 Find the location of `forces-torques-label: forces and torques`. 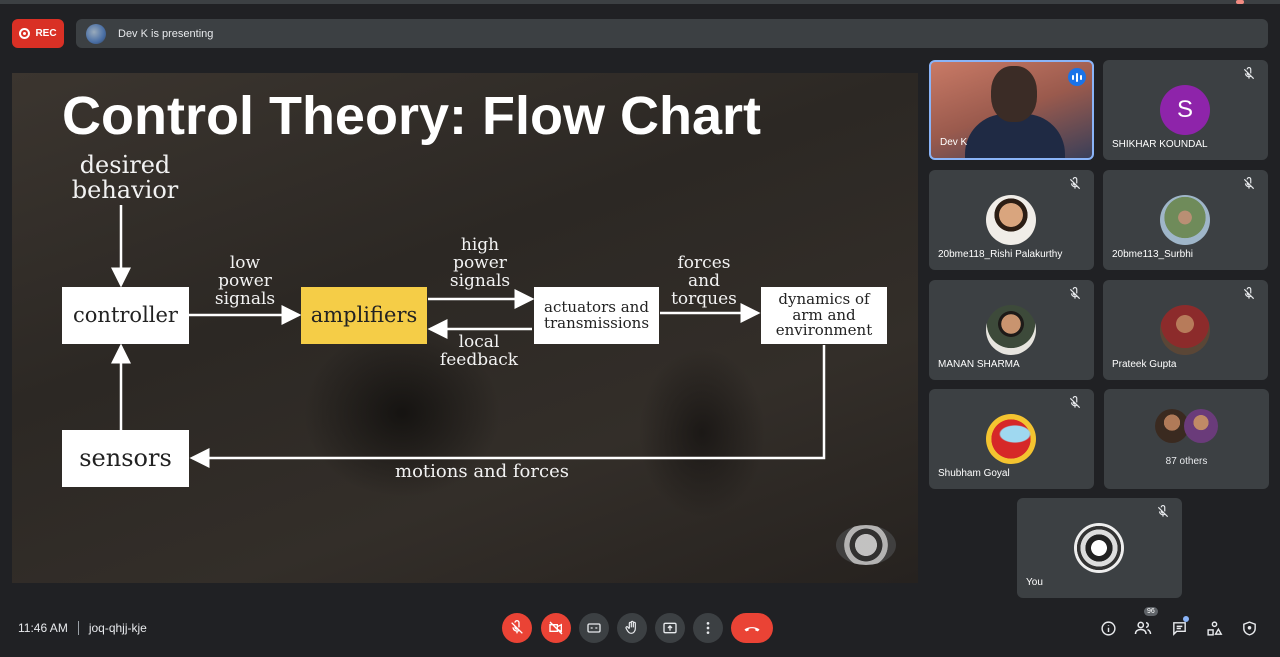

forces-torques-label: forces and torques is located at coordinates (704, 281).